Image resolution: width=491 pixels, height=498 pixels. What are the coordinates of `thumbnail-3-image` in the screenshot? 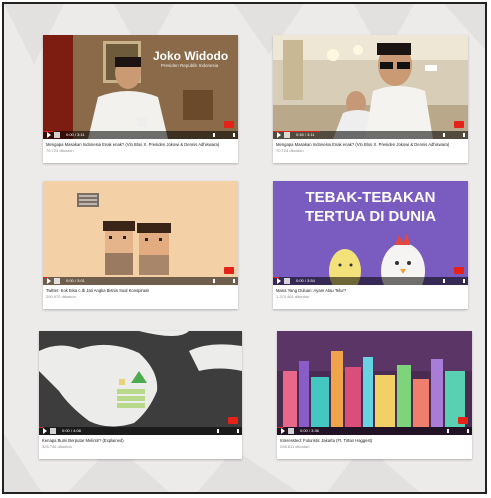 It's located at (140, 233).